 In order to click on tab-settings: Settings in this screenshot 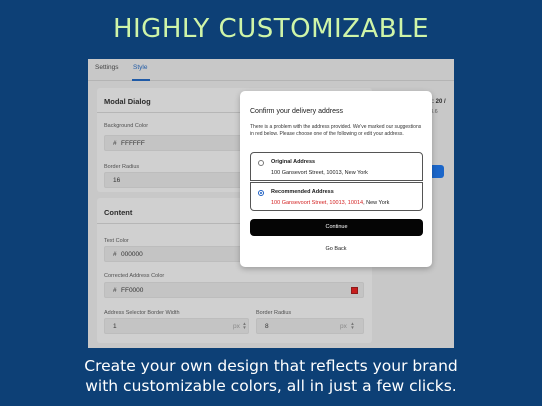, I will do `click(107, 67)`.